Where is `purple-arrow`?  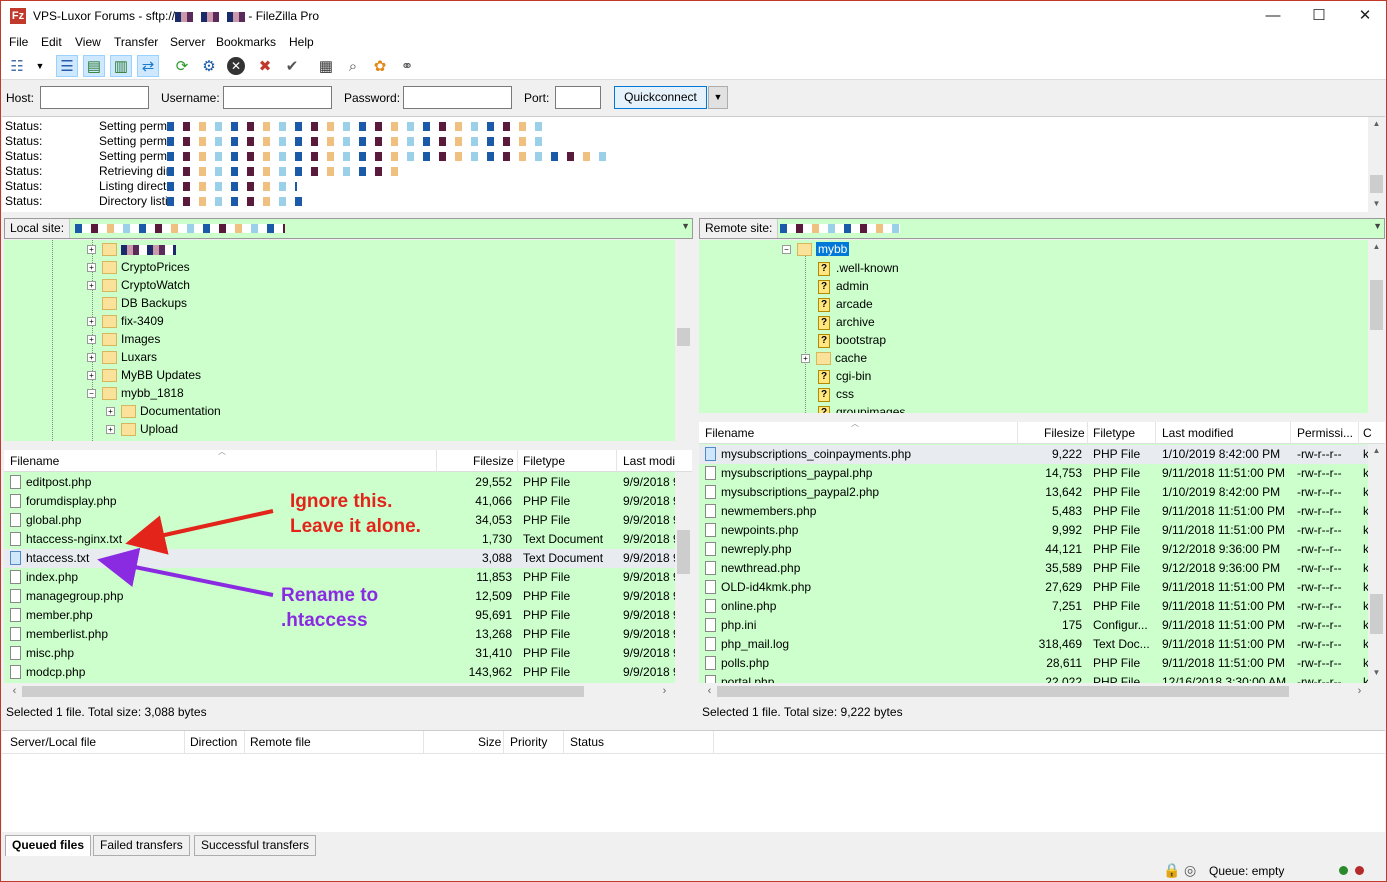
purple-arrow is located at coordinates (185, 572).